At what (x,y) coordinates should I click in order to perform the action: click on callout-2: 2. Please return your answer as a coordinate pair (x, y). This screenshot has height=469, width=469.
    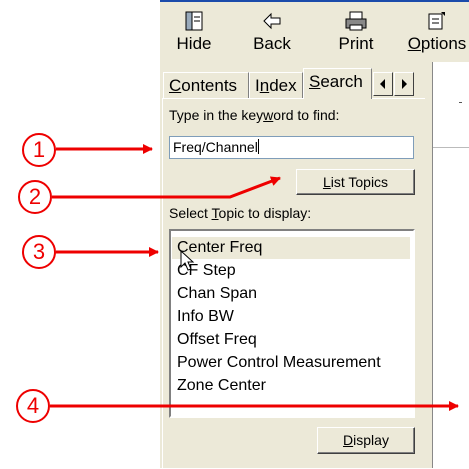
    Looking at the image, I should click on (35, 197).